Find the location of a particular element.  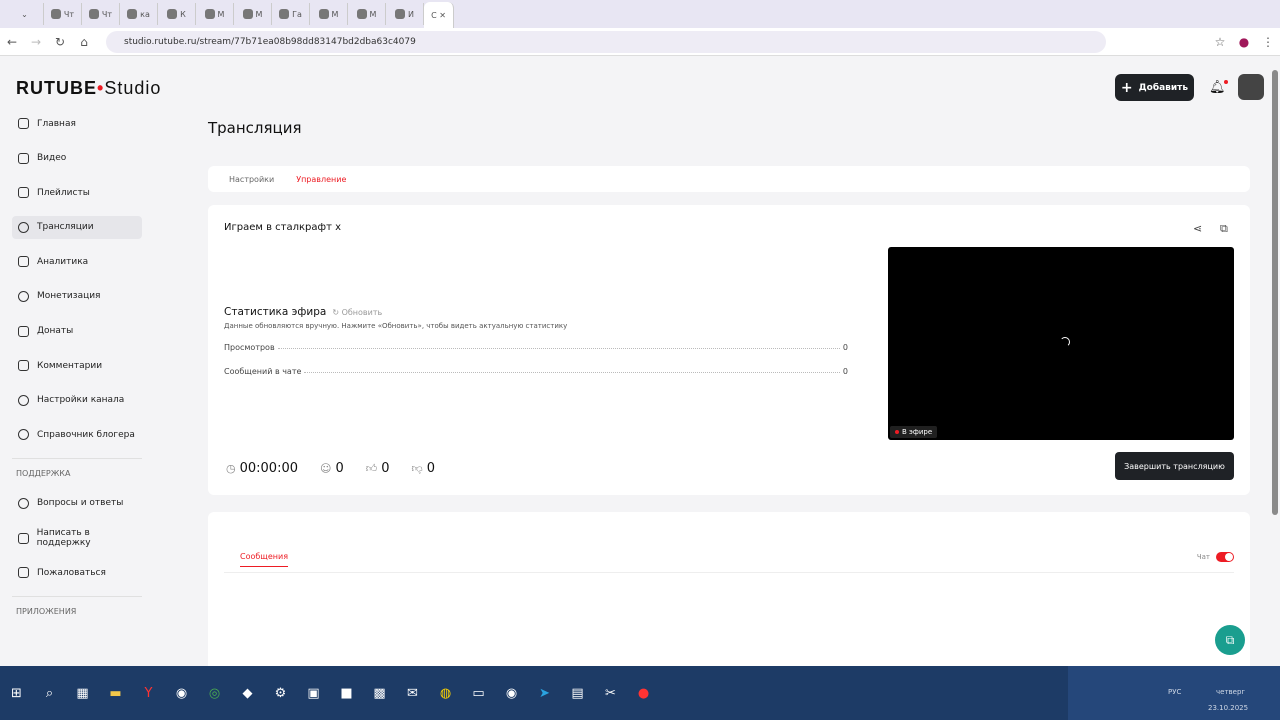

chart-icon is located at coordinates (23, 262).